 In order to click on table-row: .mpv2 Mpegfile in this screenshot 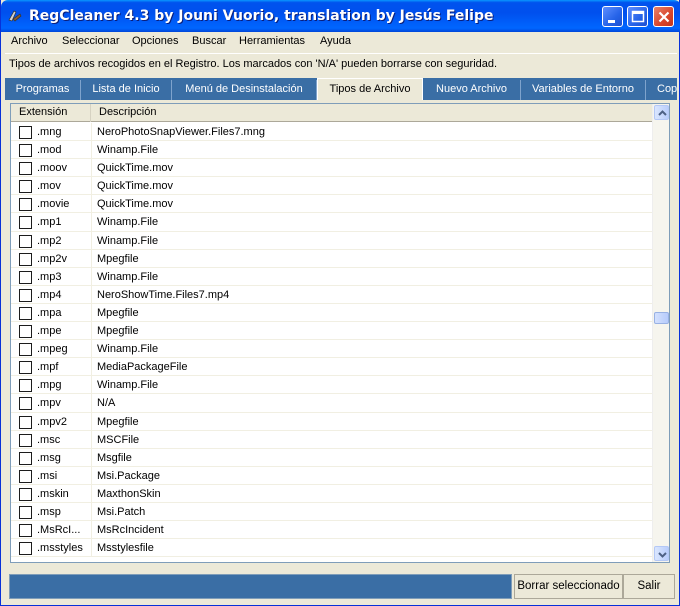, I will do `click(332, 421)`.